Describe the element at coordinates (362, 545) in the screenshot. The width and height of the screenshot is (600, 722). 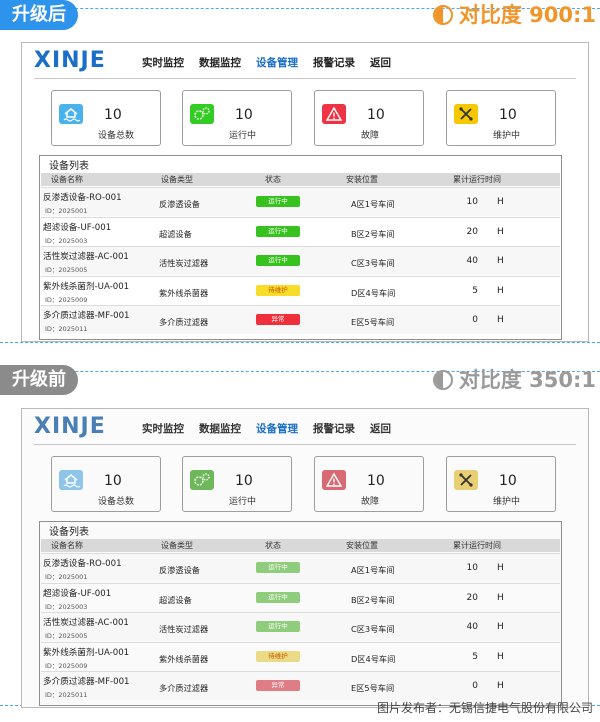
I see `column-header: 安装位置` at that location.